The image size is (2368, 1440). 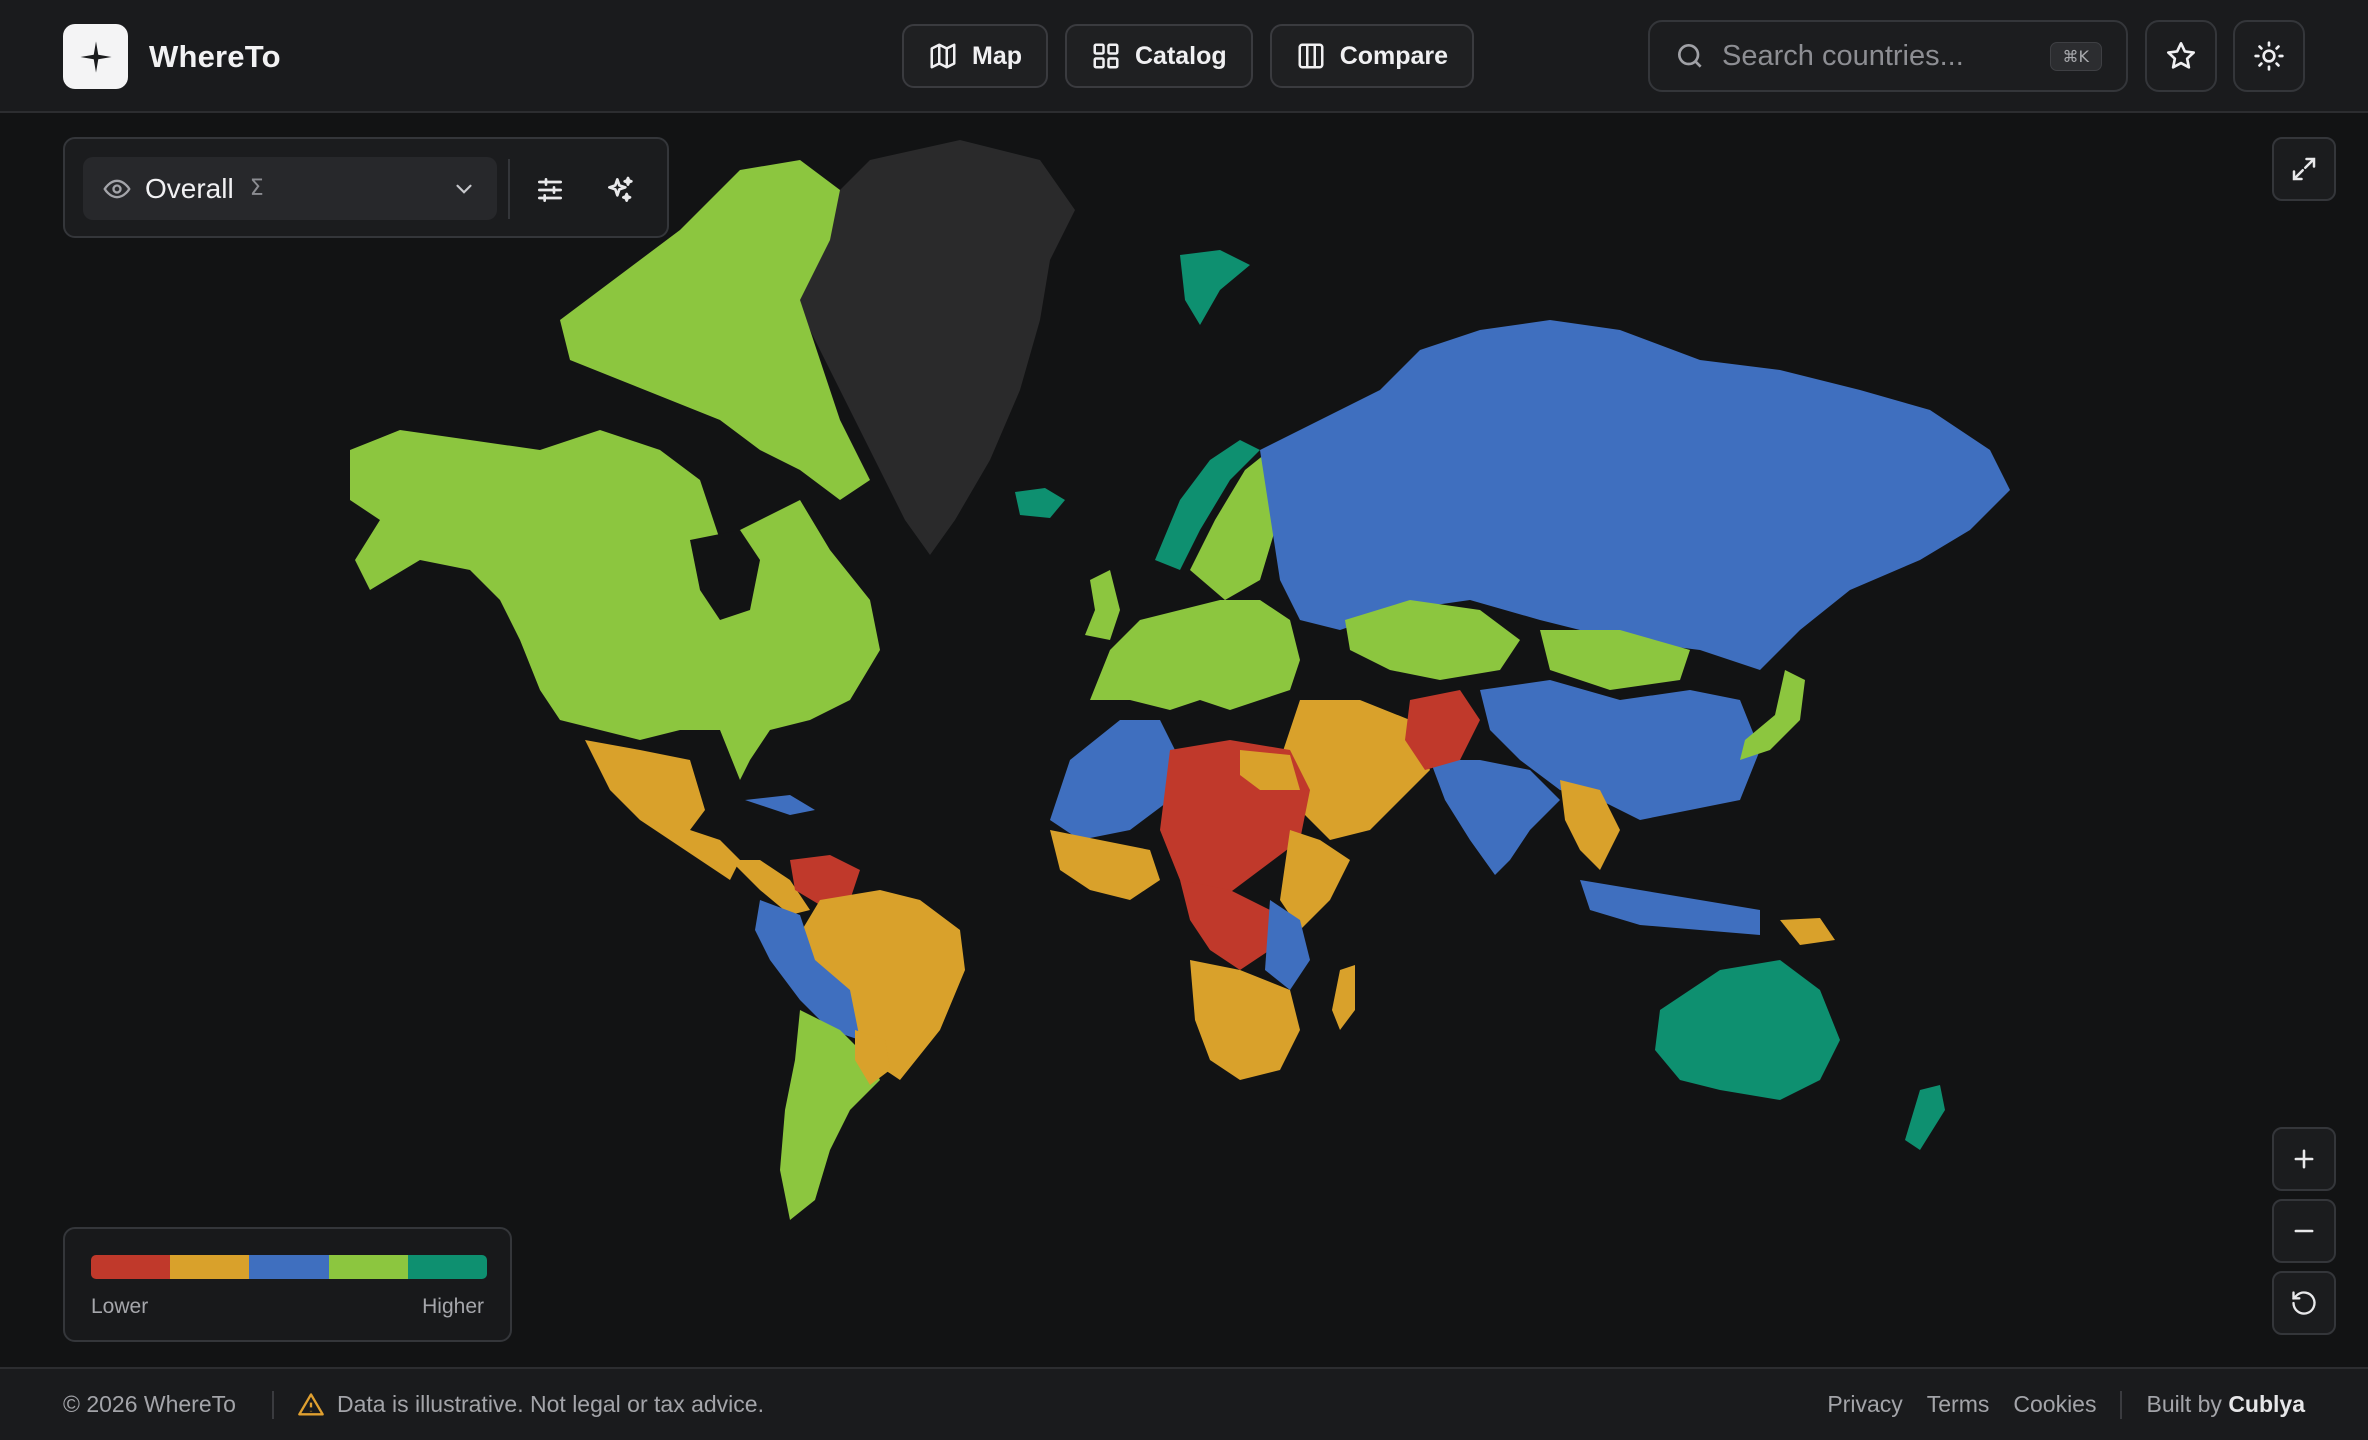 I want to click on region-kazakhstan, so click(x=1432, y=640).